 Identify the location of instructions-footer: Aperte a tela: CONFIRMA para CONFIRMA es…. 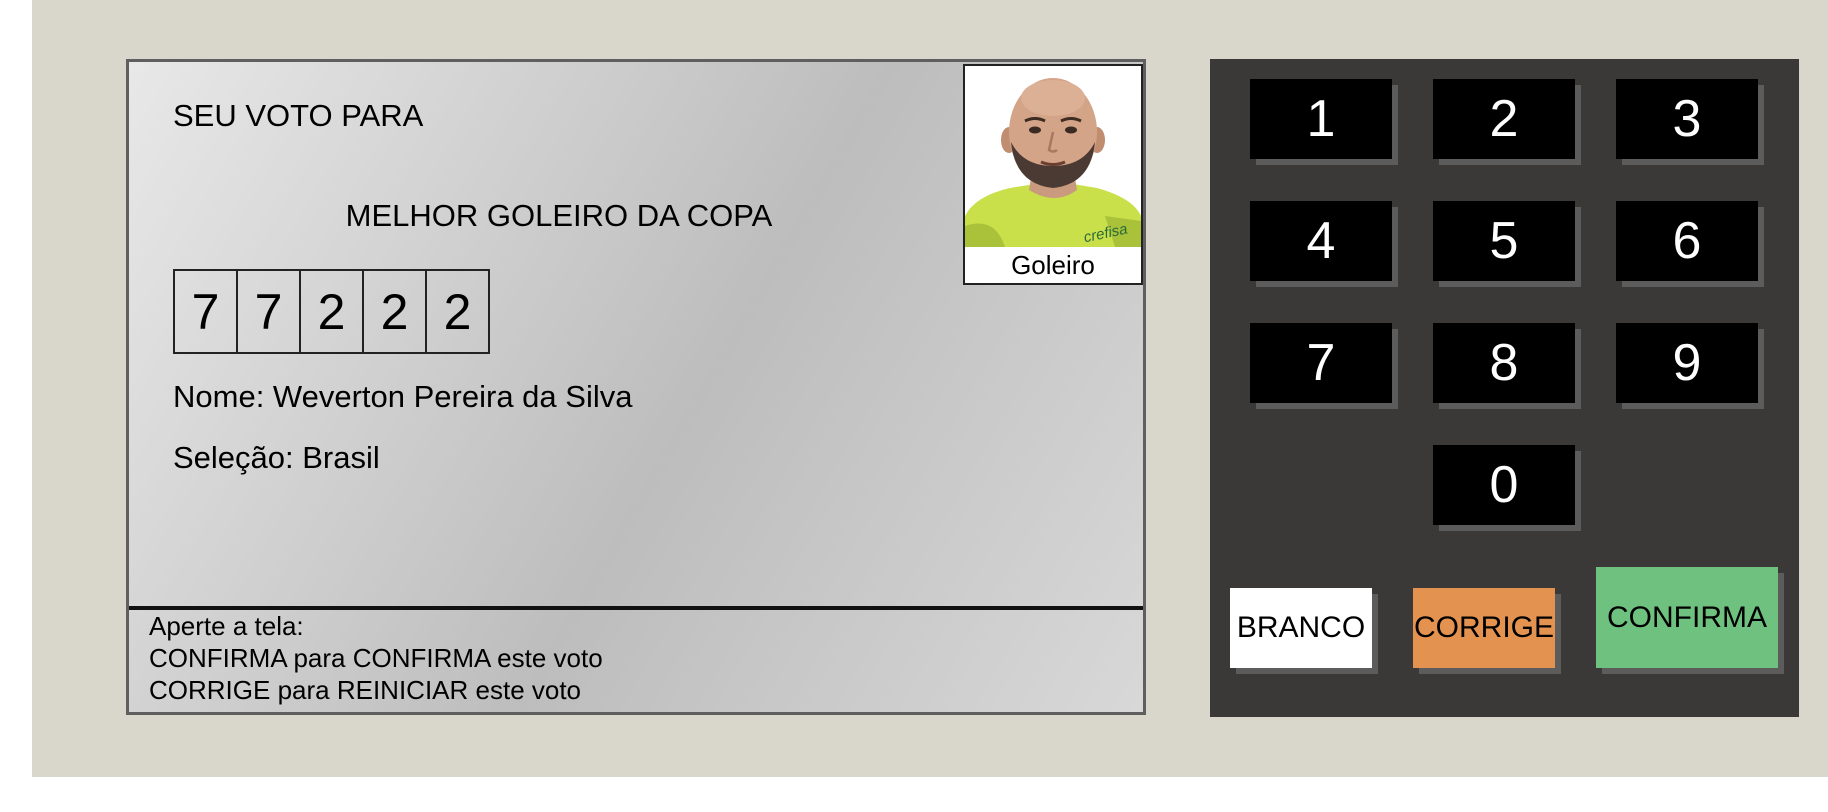
(636, 659).